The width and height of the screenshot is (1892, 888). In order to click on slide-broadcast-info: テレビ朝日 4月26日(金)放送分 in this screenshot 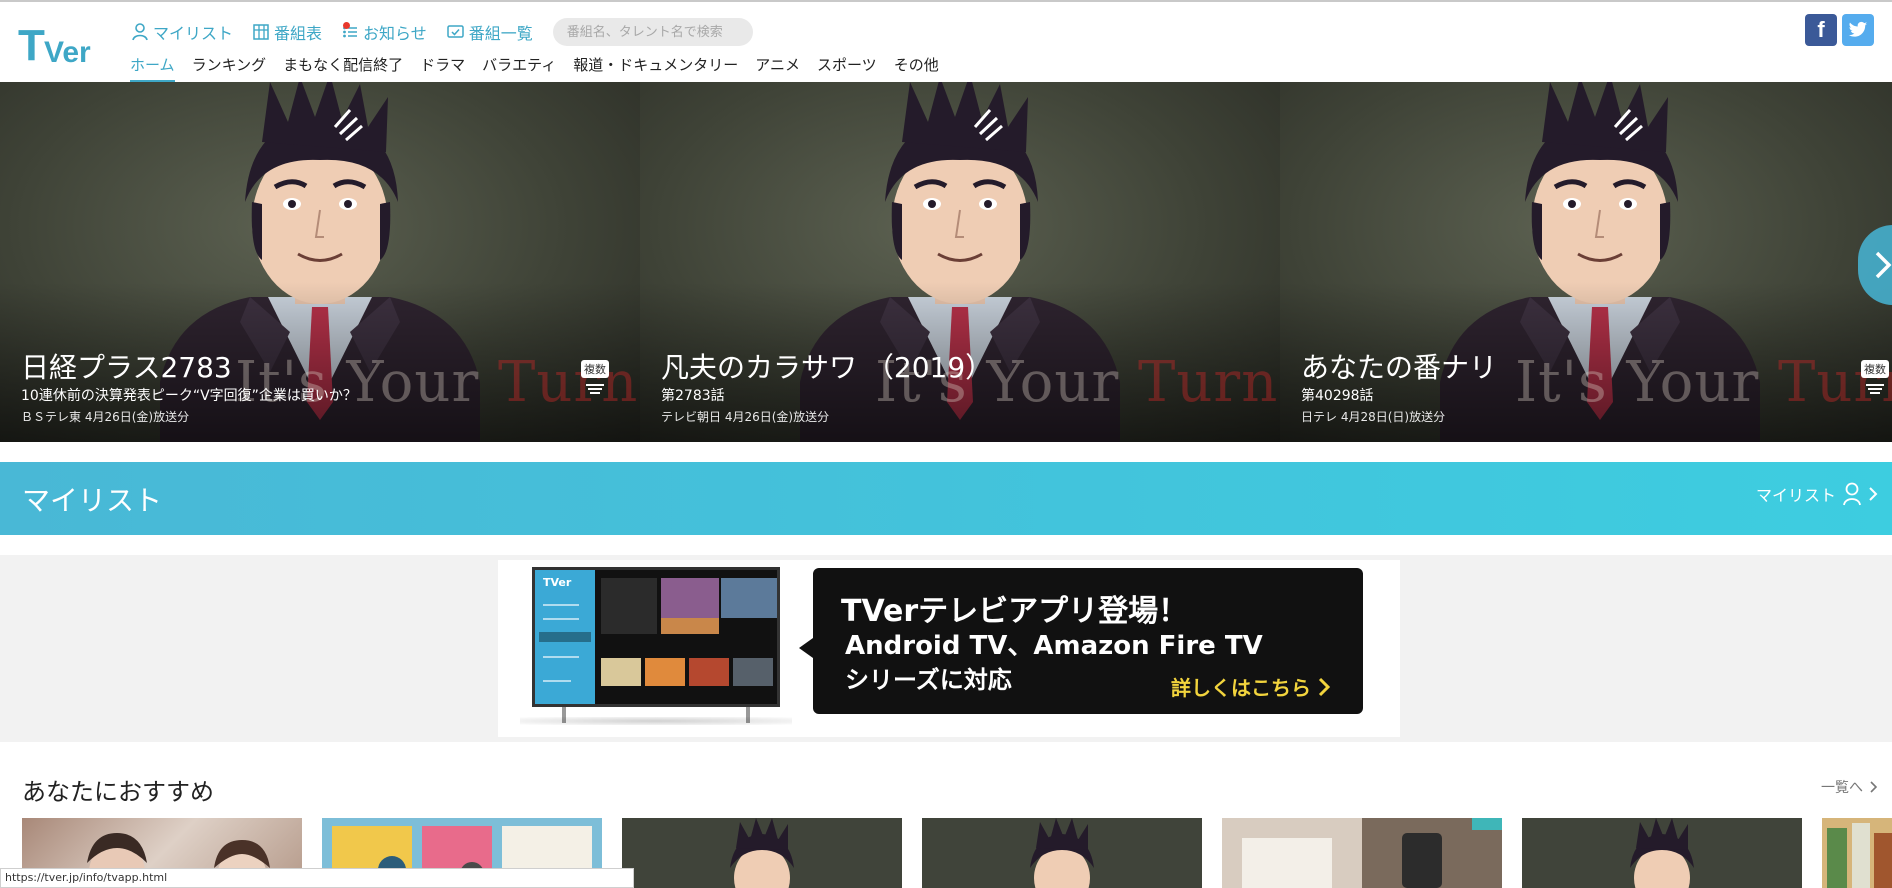, I will do `click(745, 417)`.